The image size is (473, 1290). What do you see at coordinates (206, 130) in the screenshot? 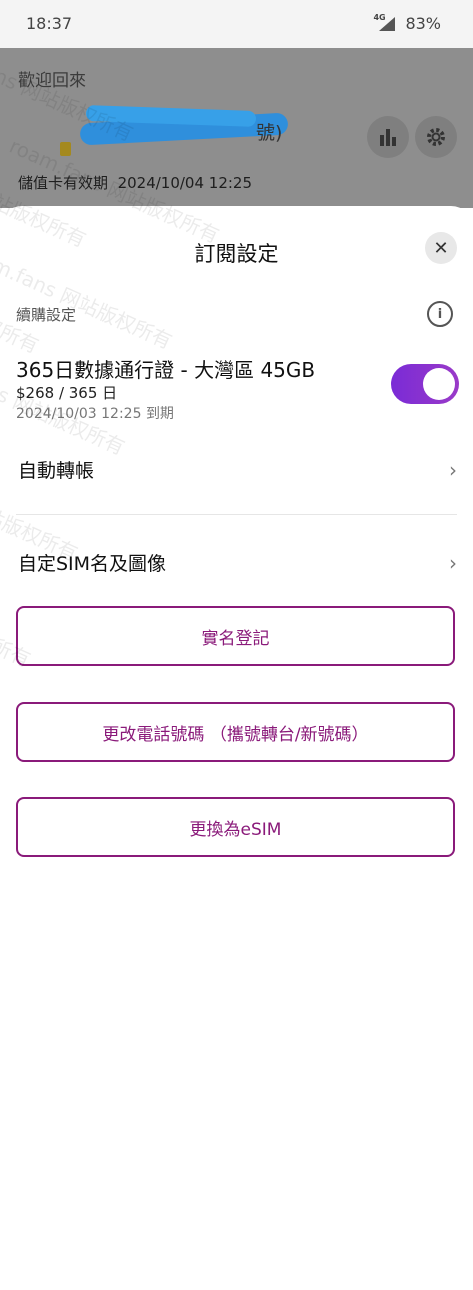
I see `phone-number-row: 號)` at bounding box center [206, 130].